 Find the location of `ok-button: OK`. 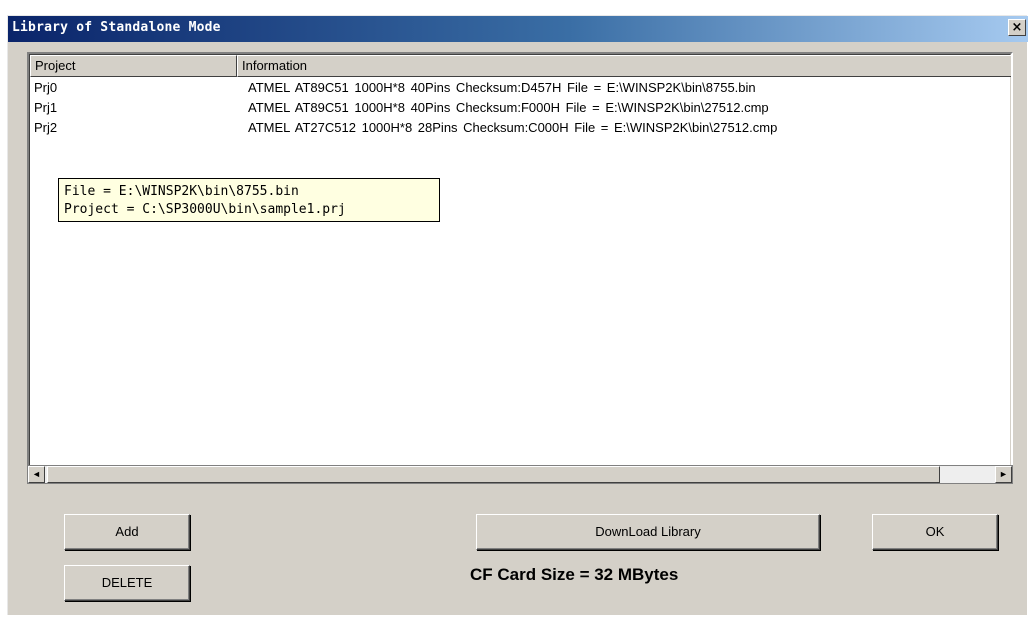

ok-button: OK is located at coordinates (935, 532).